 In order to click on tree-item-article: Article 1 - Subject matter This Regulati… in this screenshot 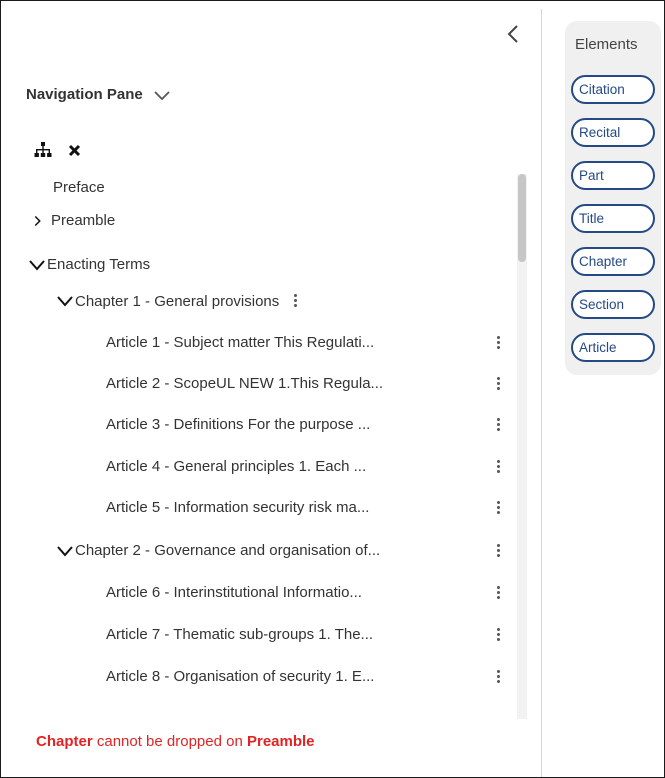, I will do `click(240, 342)`.